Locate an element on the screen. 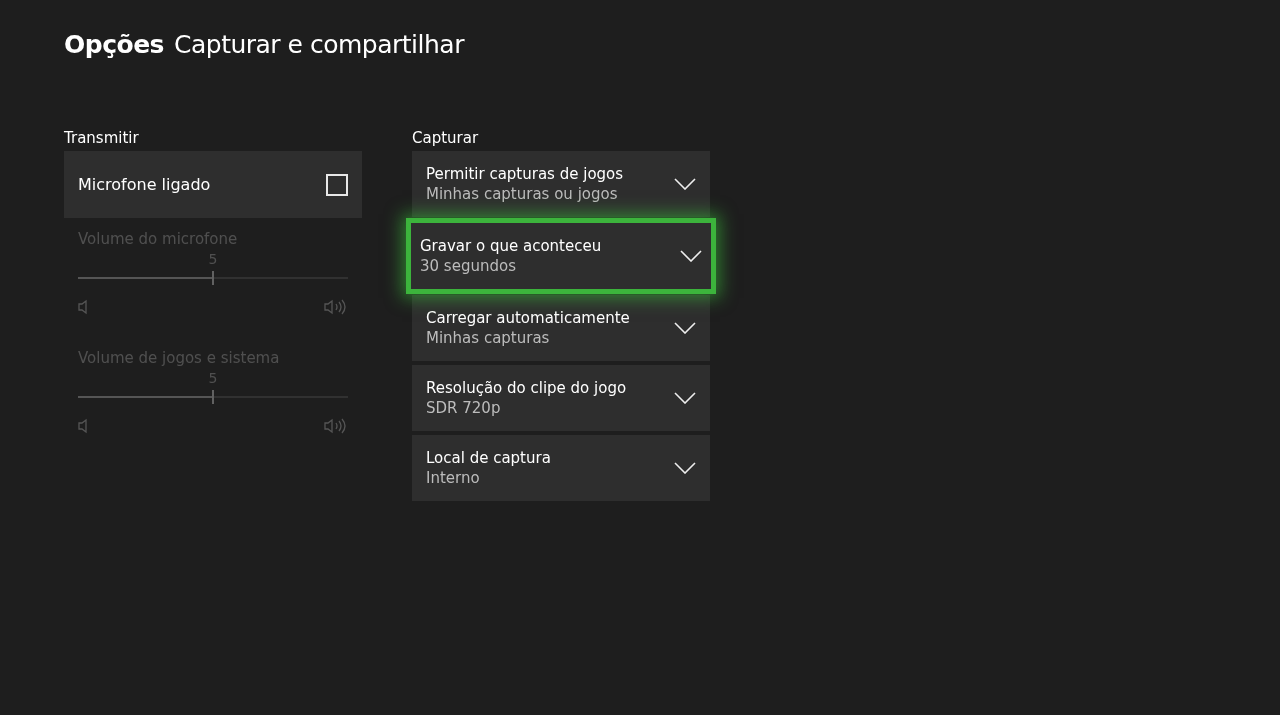  dropdown-option: Carregar automaticamente Minhas capturas is located at coordinates (561, 328).